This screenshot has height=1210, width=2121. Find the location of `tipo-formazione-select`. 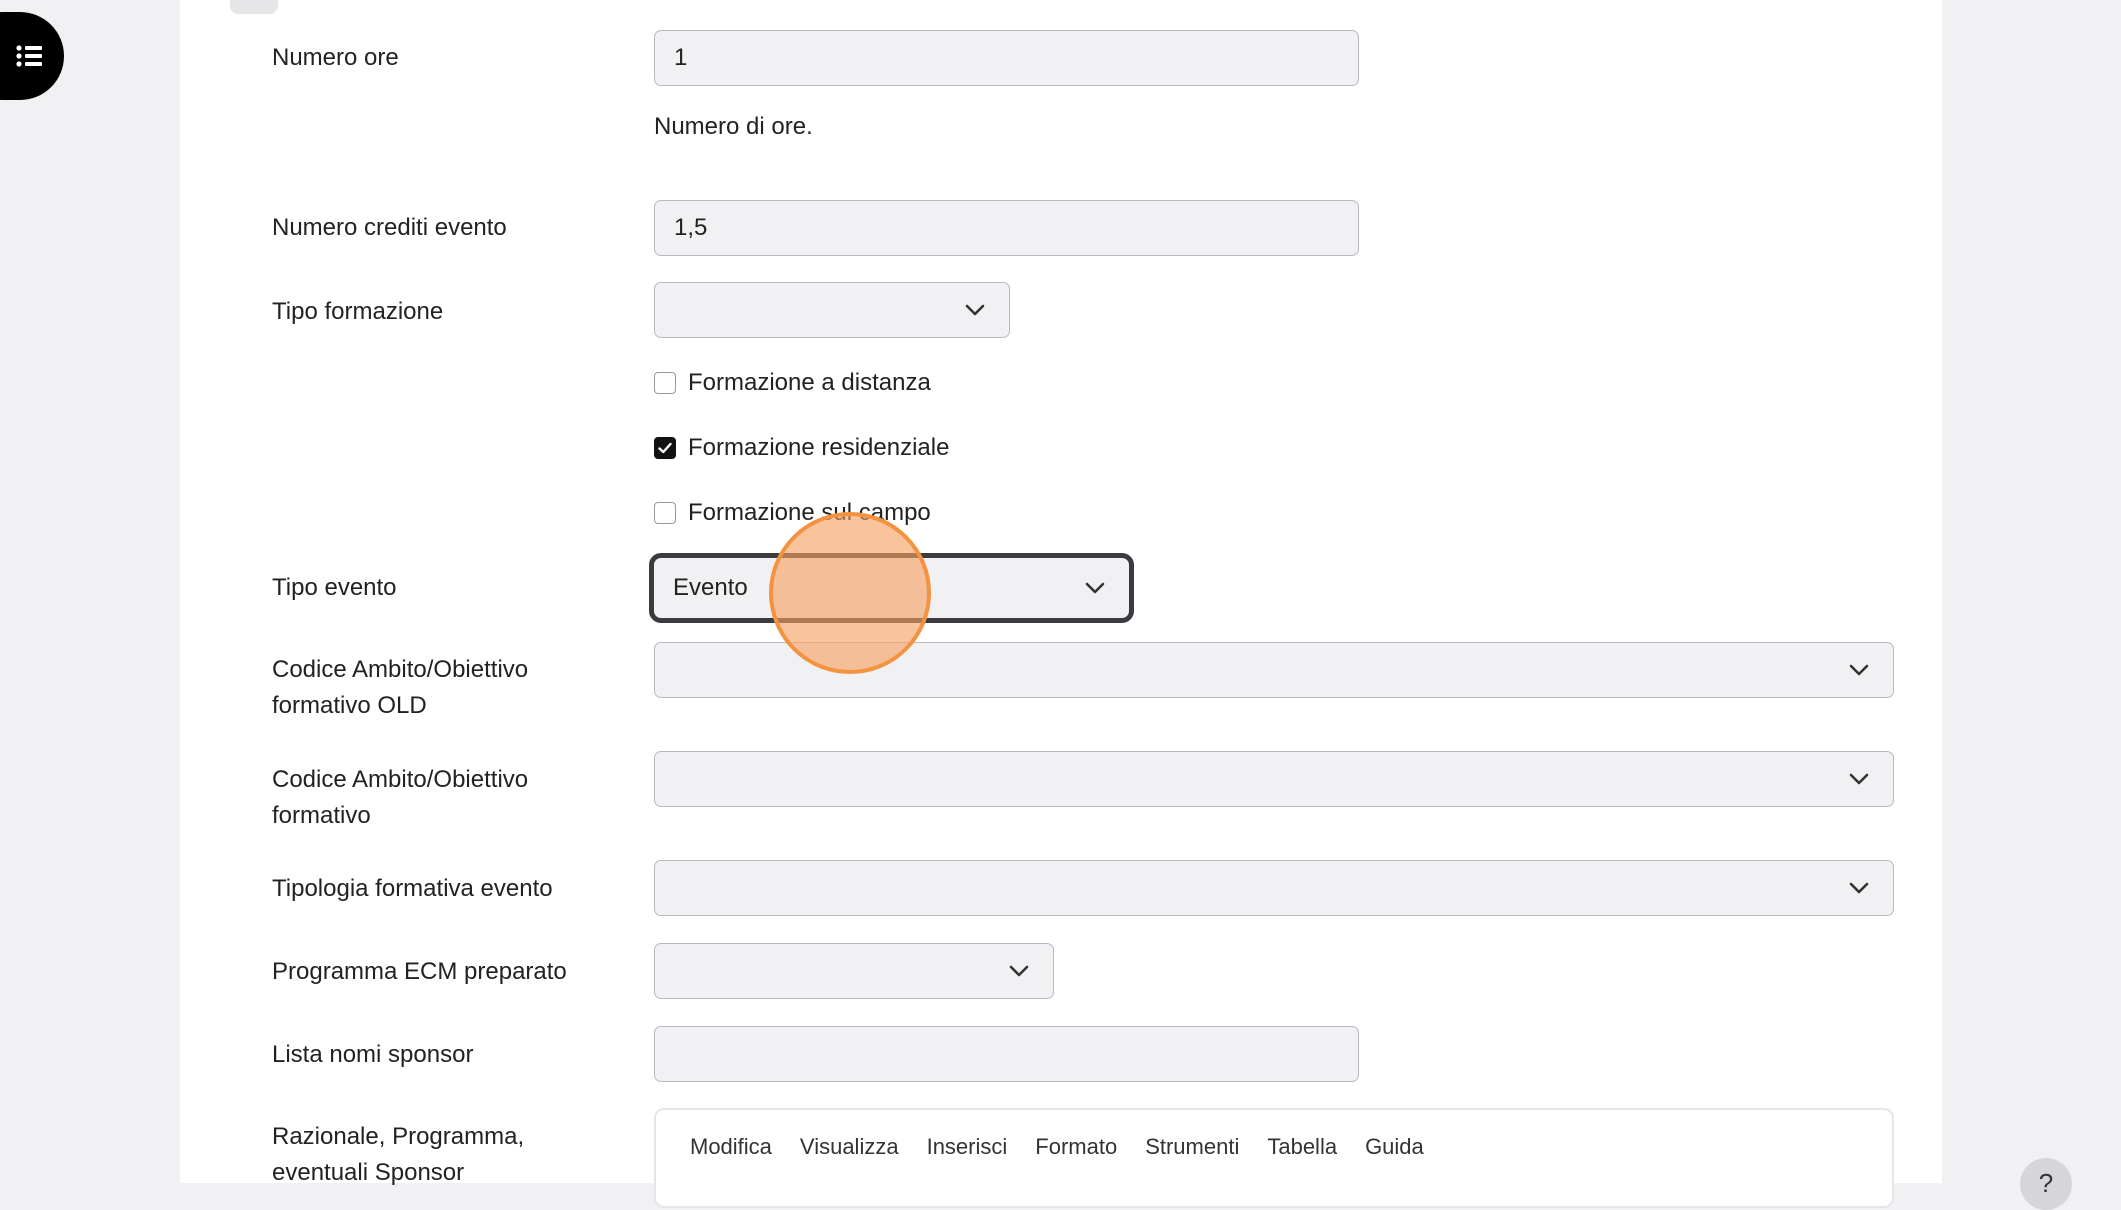

tipo-formazione-select is located at coordinates (832, 310).